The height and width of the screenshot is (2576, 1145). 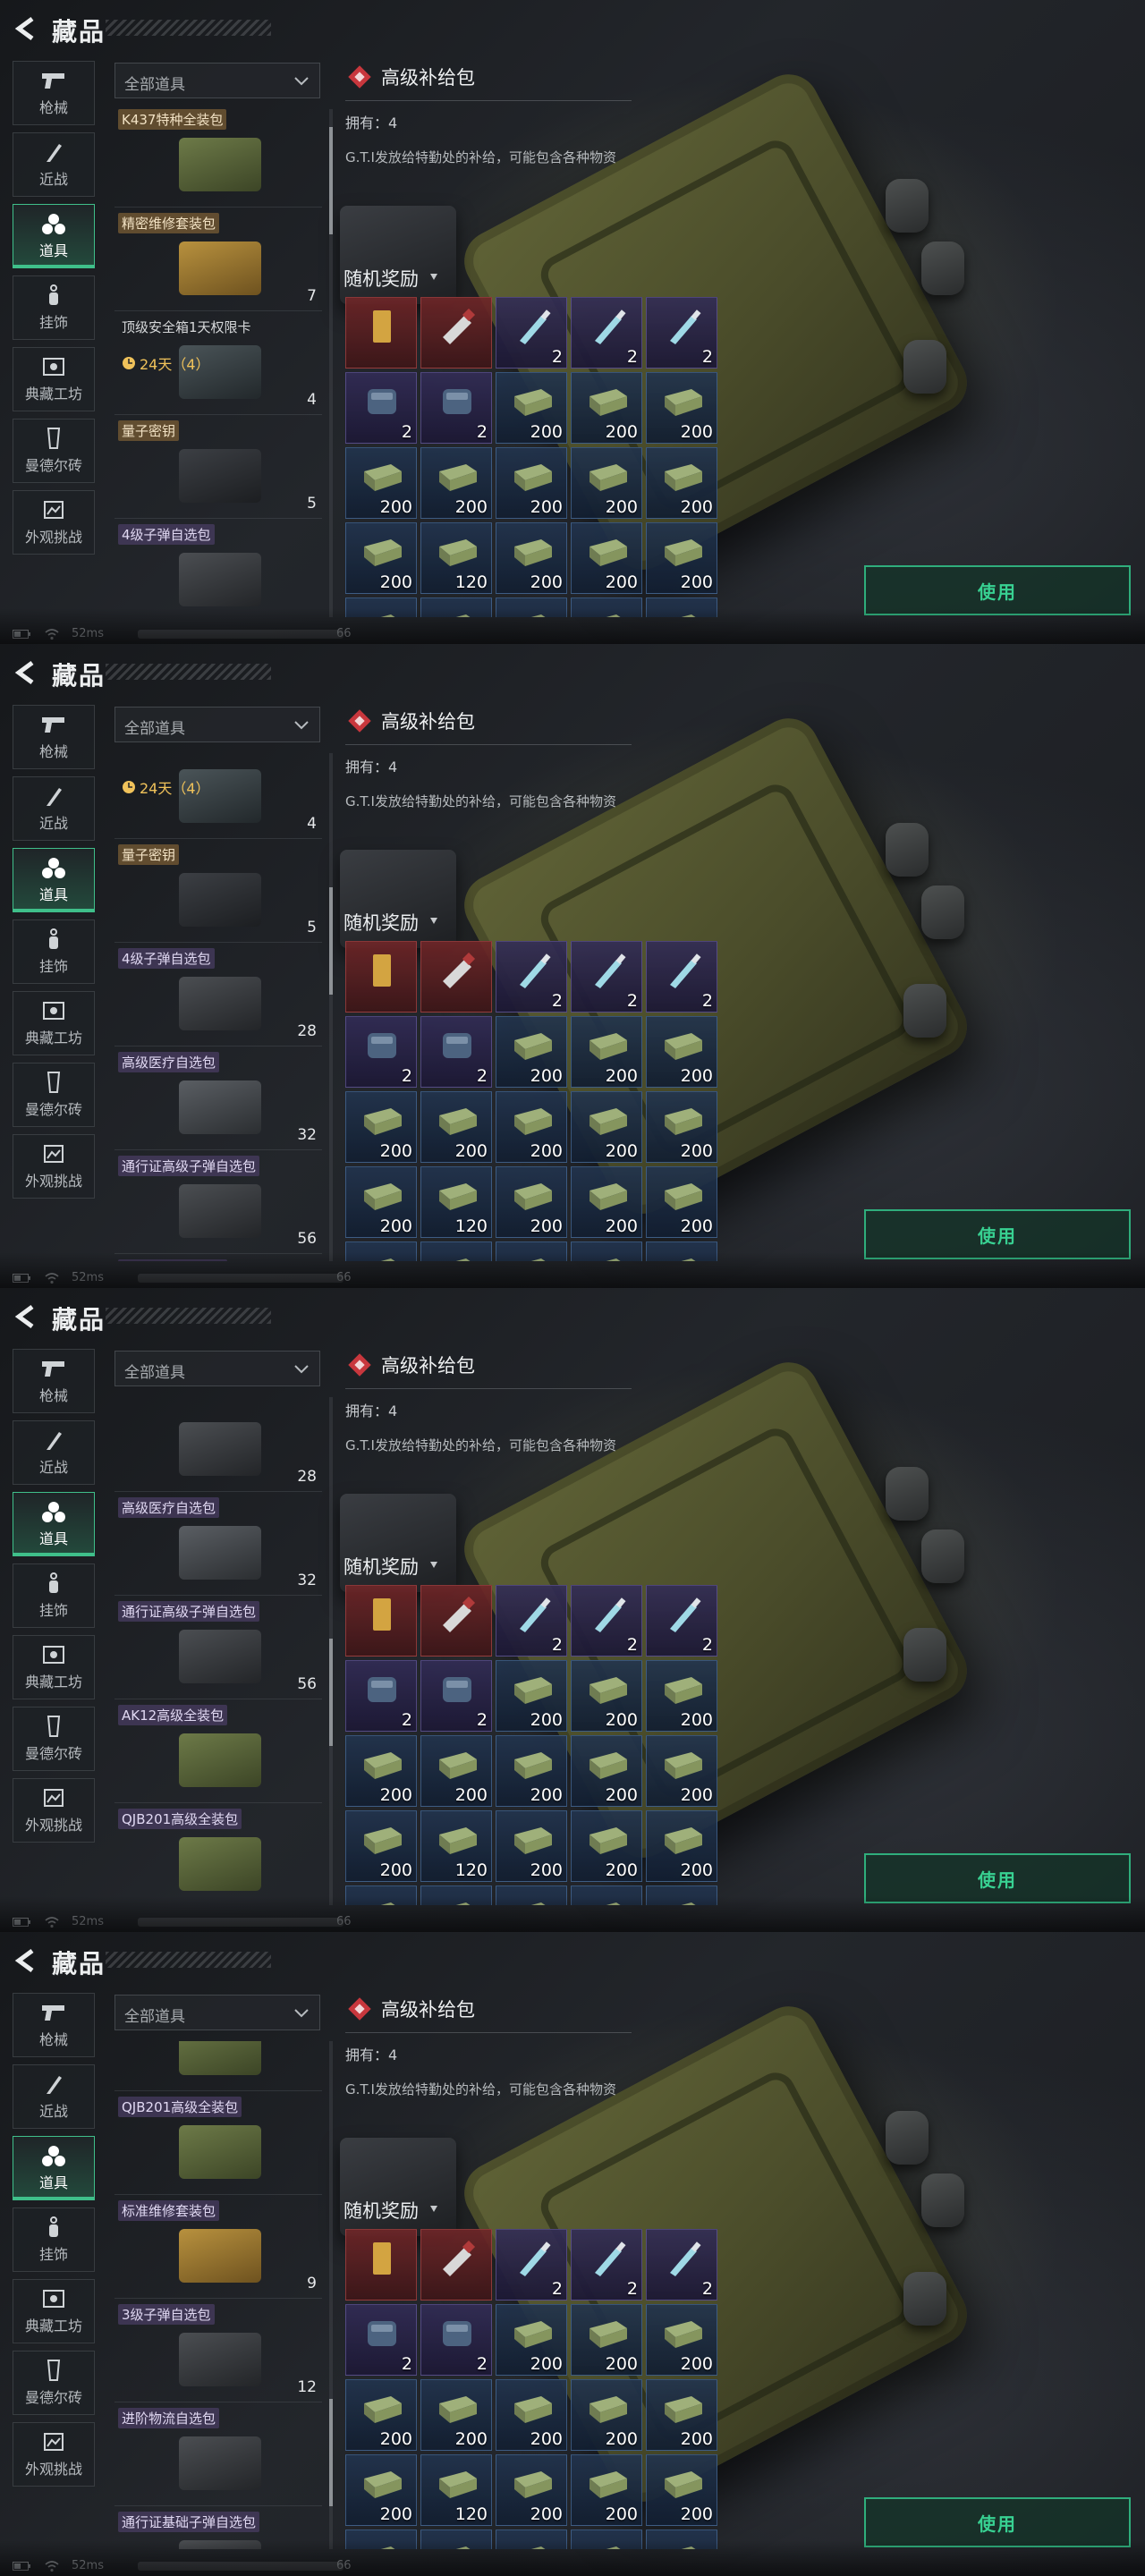 What do you see at coordinates (218, 1257) in the screenshot?
I see `list-item: AK12高级全装包` at bounding box center [218, 1257].